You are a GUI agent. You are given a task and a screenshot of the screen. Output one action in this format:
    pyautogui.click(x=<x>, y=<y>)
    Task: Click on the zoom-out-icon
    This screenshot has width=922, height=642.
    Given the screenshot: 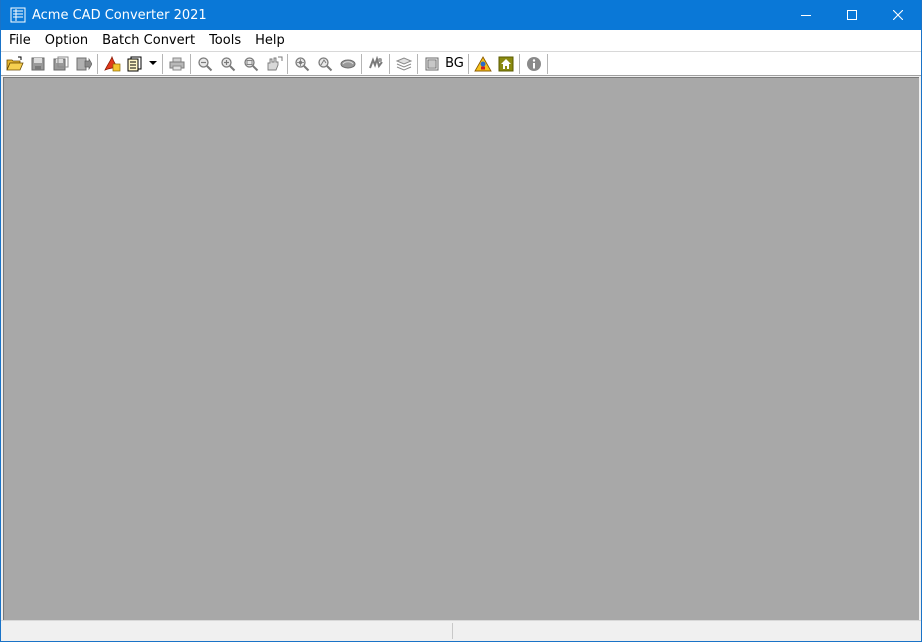 What is the action you would take?
    pyautogui.click(x=204, y=63)
    